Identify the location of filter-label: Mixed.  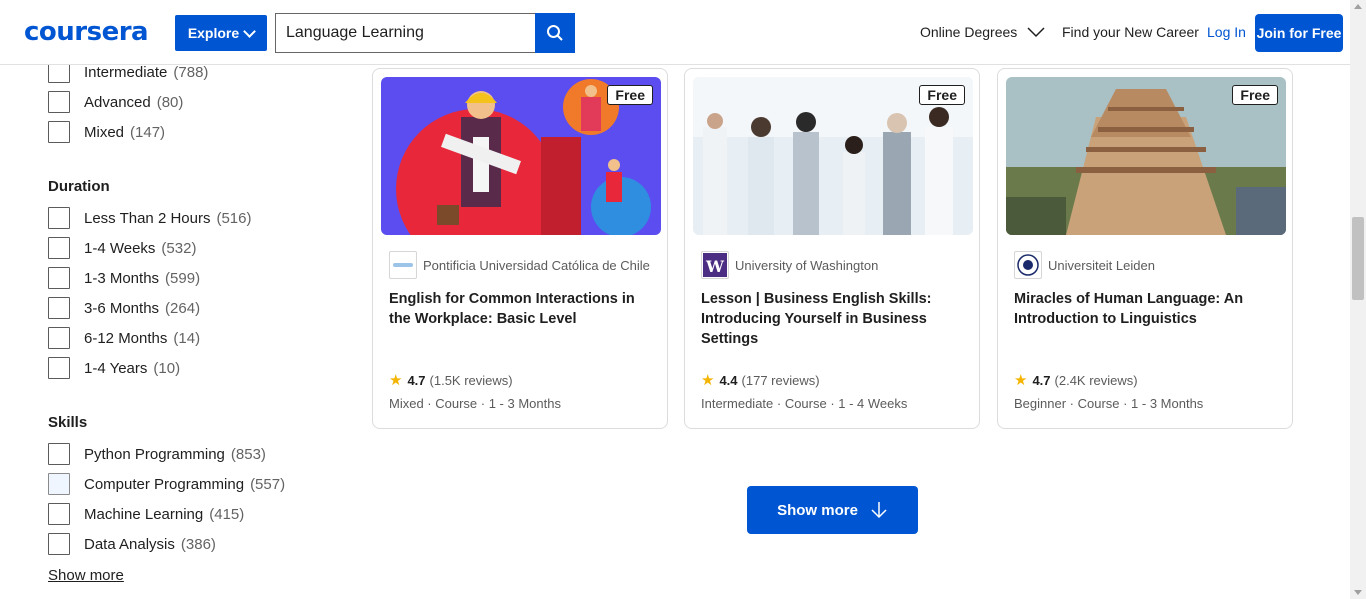
(104, 132).